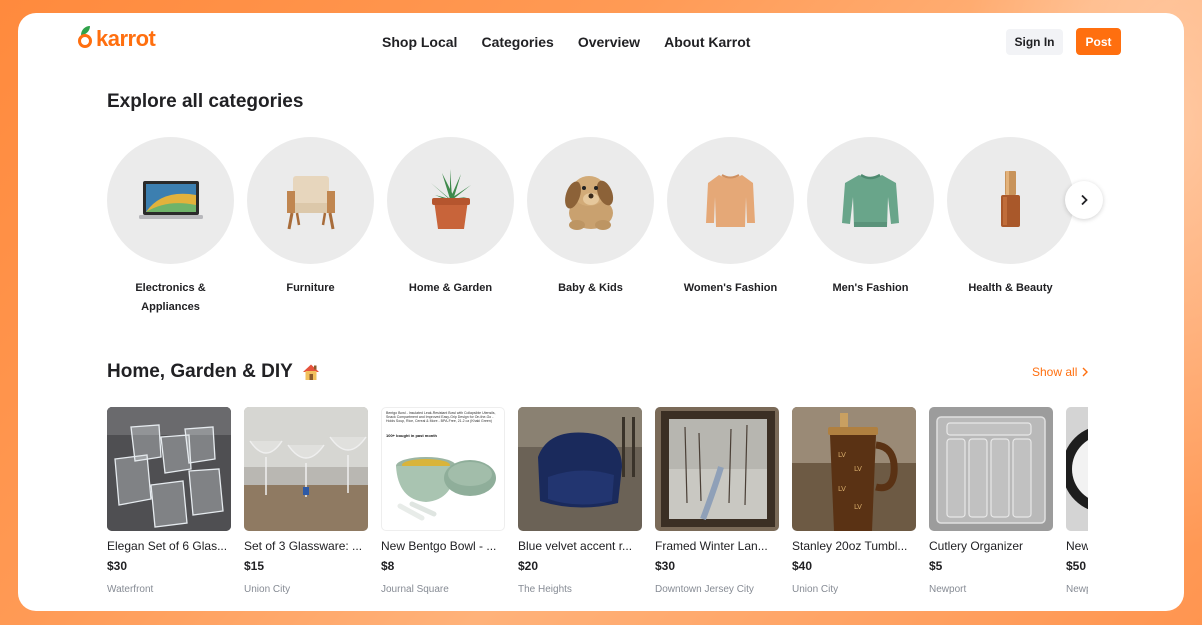  I want to click on category-health-beauty: Health & Beauty, so click(1010, 227).